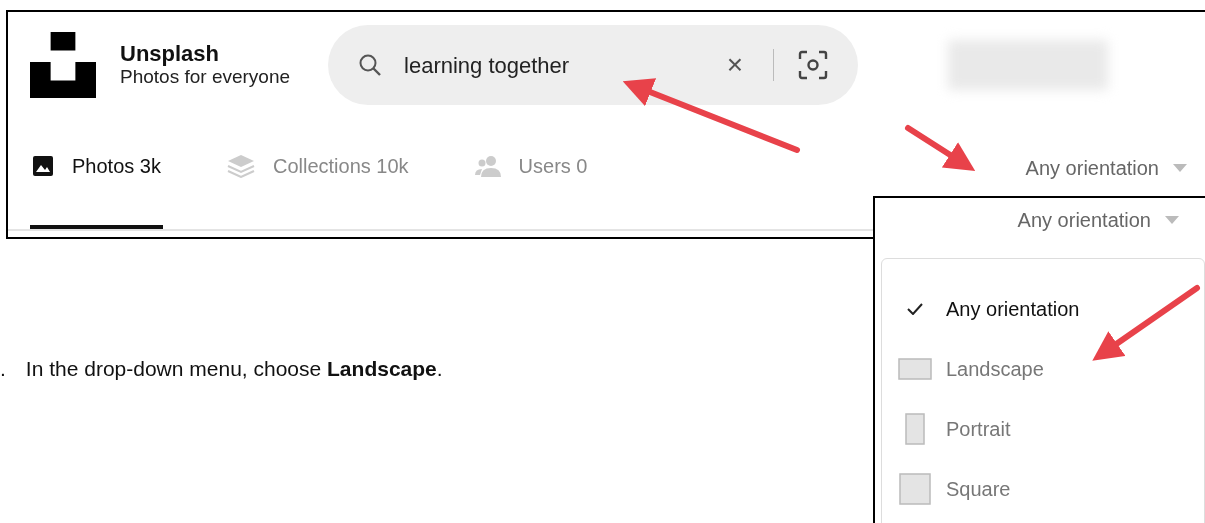  What do you see at coordinates (63, 65) in the screenshot?
I see `logo-icon` at bounding box center [63, 65].